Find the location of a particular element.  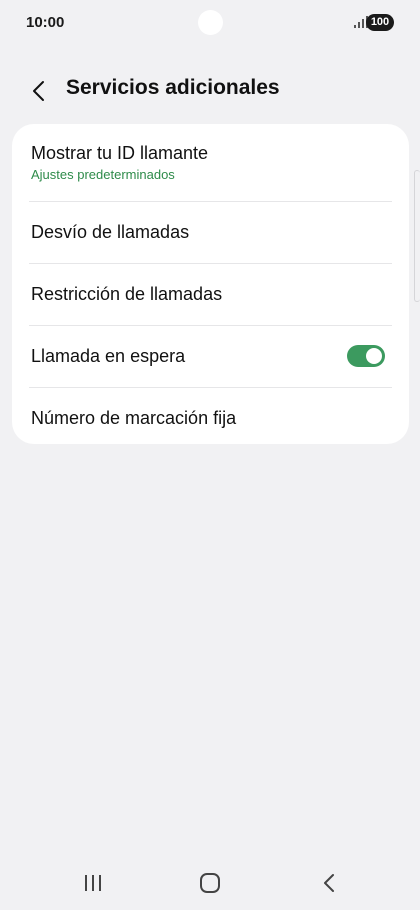

nav-back-button is located at coordinates (329, 883).